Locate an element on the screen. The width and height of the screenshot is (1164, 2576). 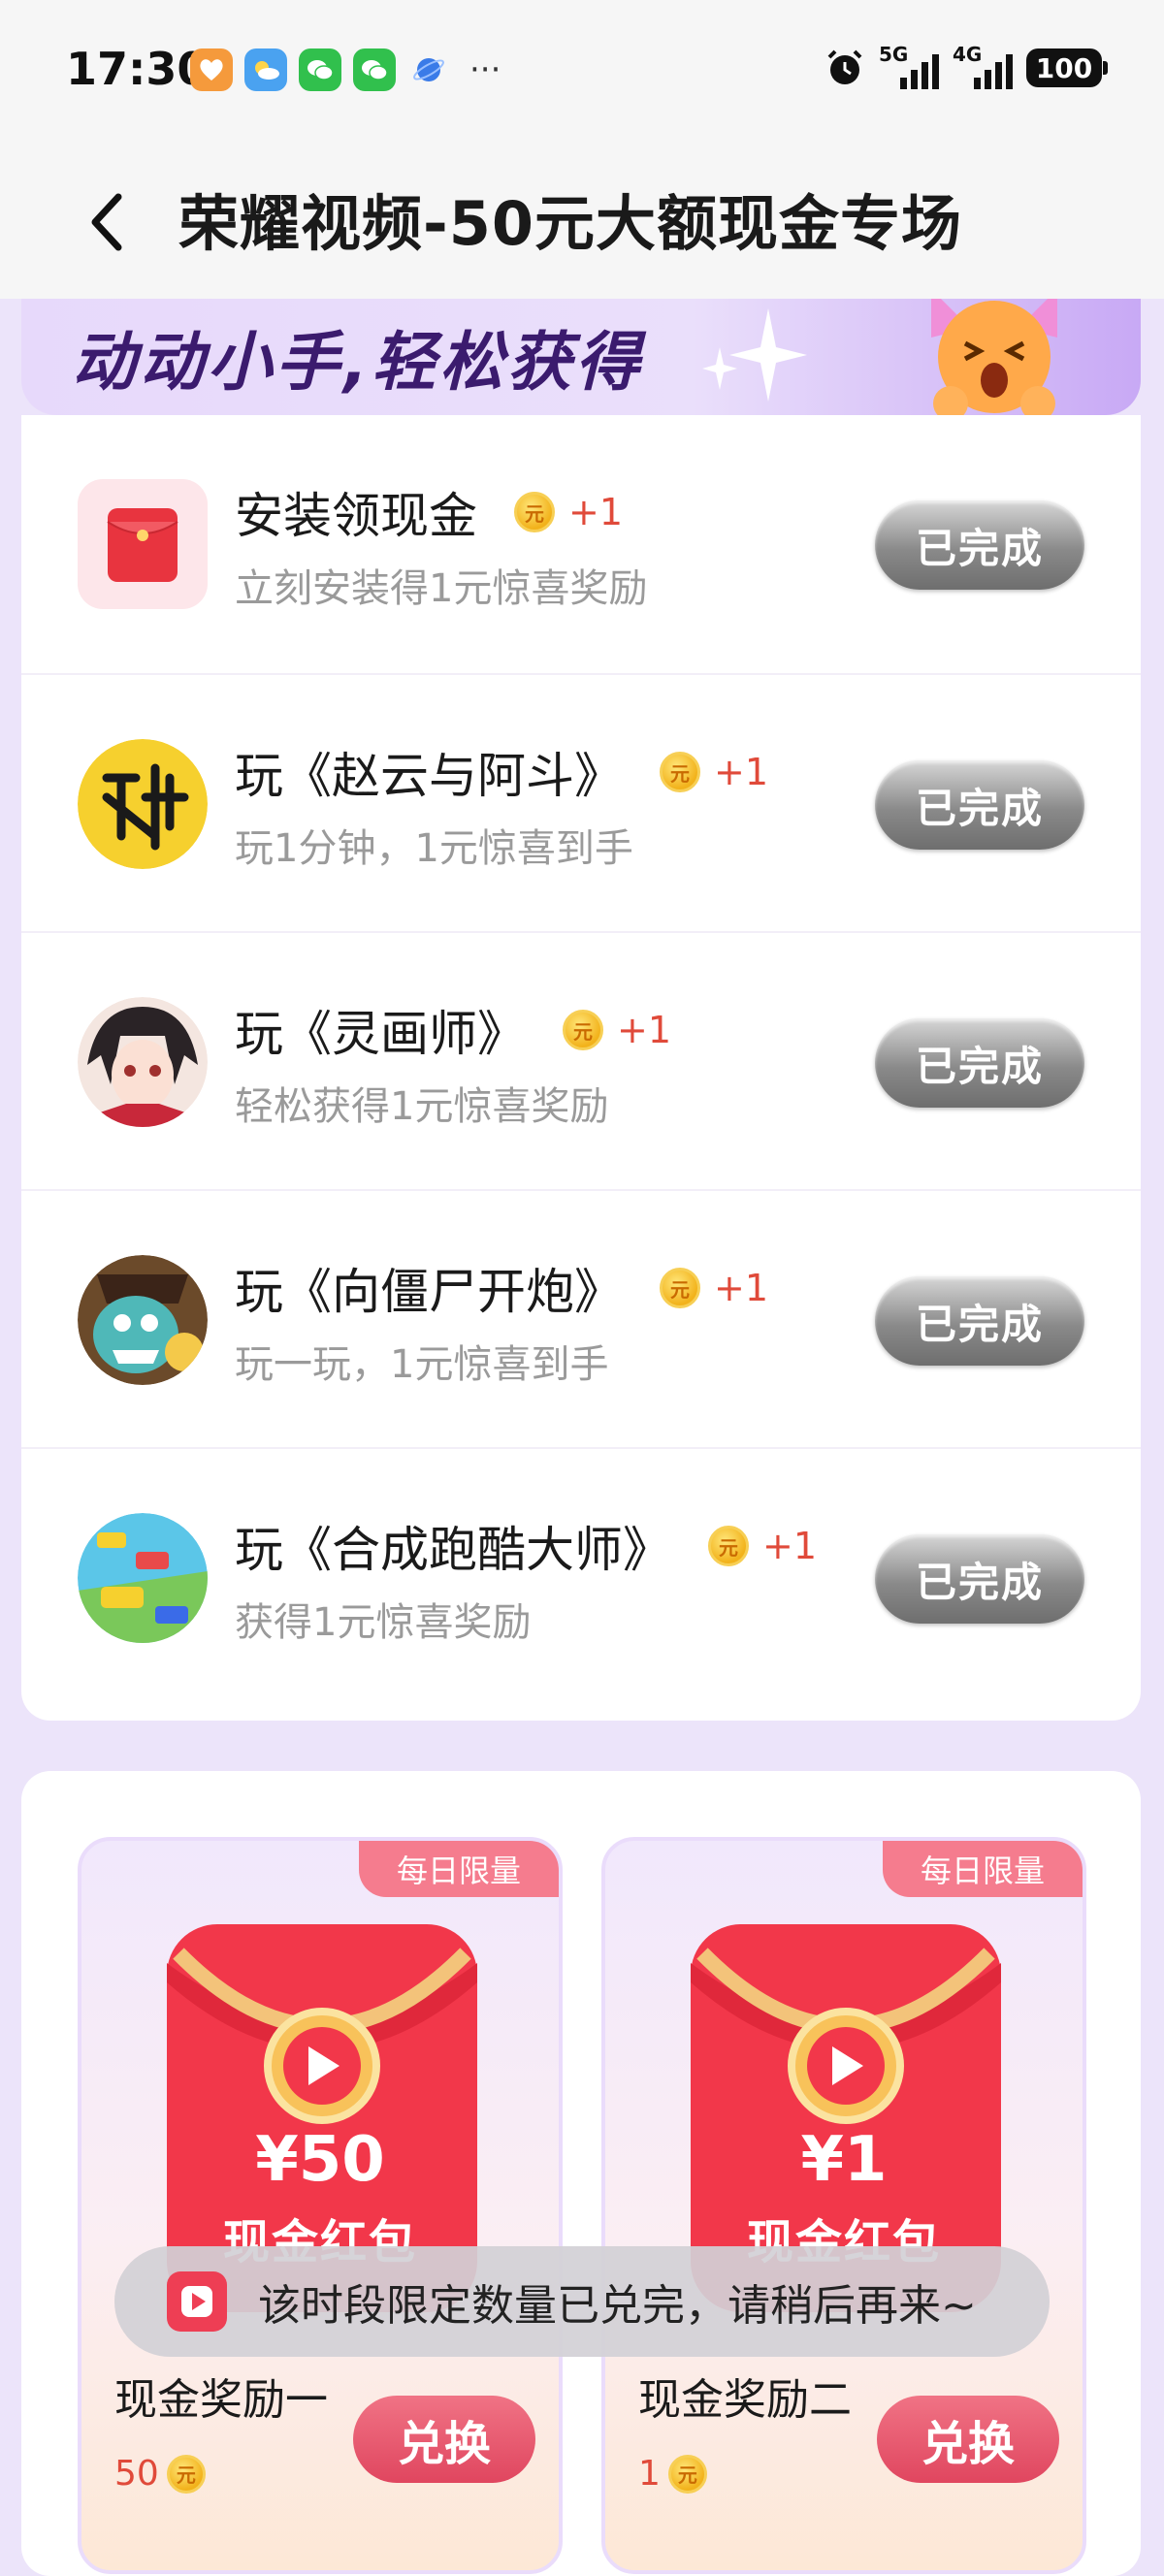
reward-price: 50 元 is located at coordinates (160, 2474).